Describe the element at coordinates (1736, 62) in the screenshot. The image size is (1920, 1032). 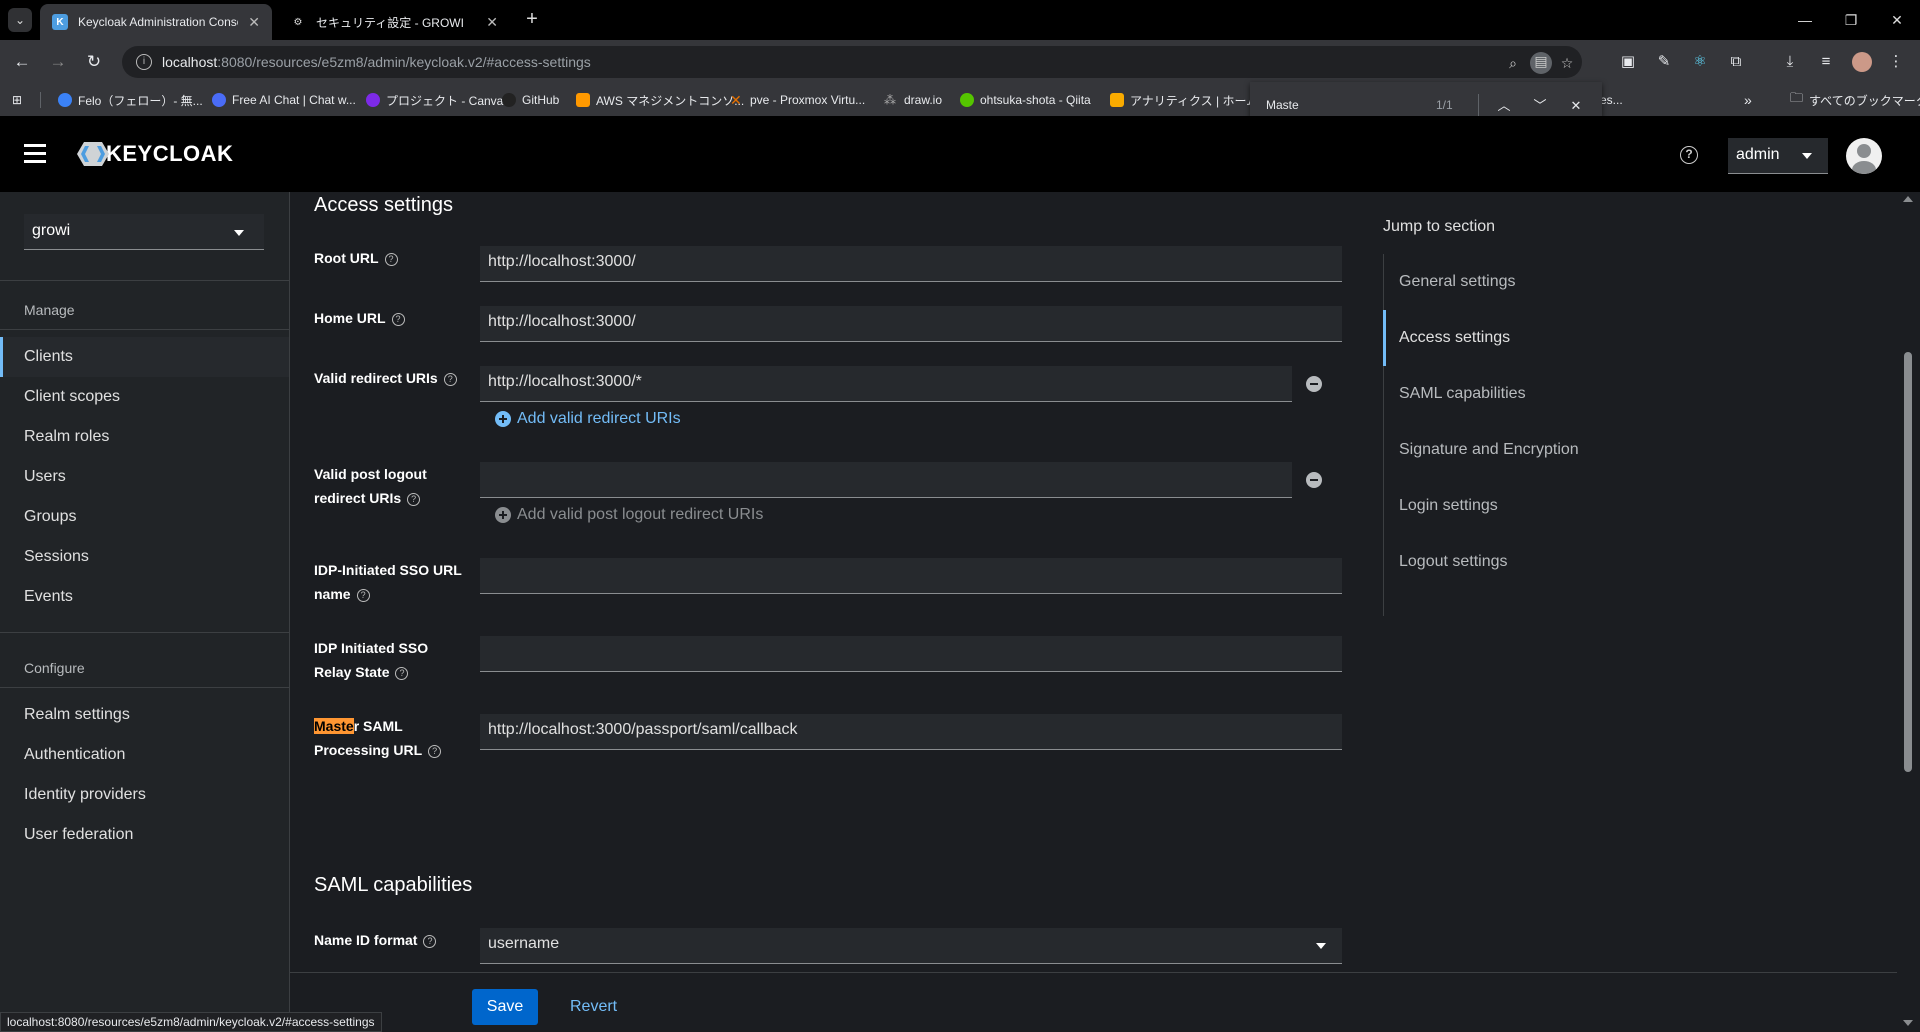
I see `extensions-icon: ⧉` at that location.